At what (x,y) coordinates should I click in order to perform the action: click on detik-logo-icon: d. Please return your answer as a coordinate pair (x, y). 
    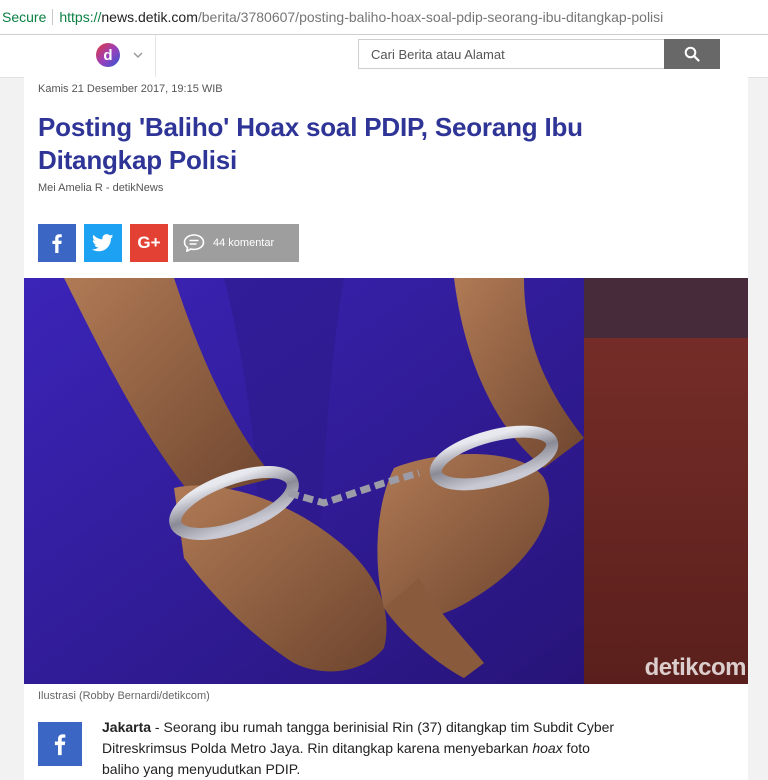
    Looking at the image, I should click on (108, 55).